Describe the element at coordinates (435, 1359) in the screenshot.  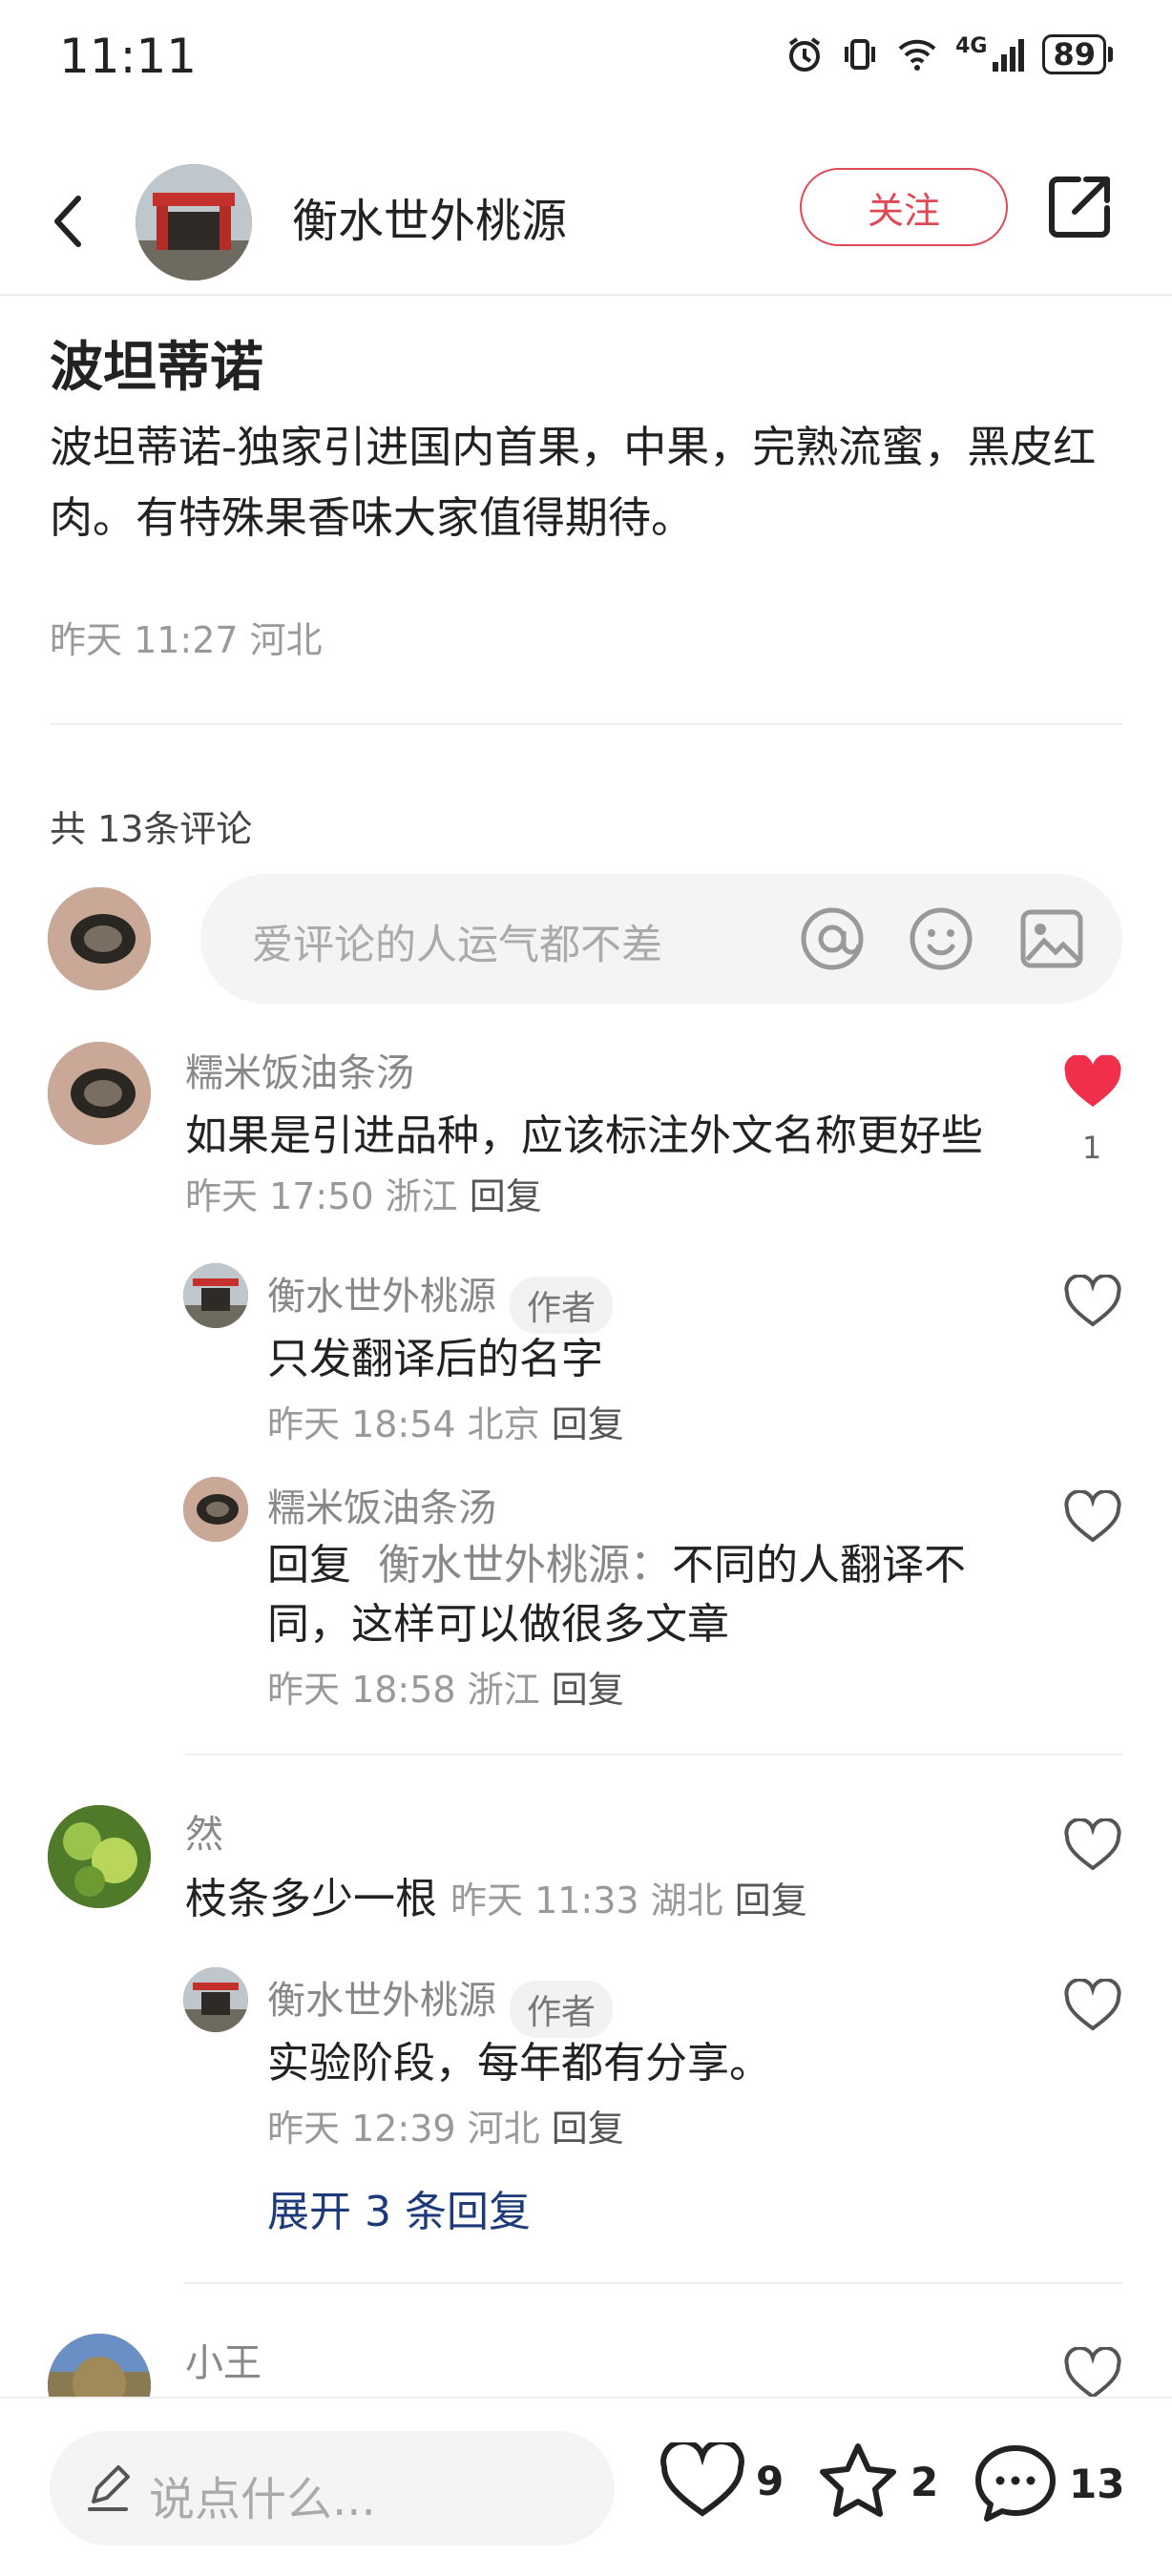
I see `reply-text: 只发翻译后的名字` at that location.